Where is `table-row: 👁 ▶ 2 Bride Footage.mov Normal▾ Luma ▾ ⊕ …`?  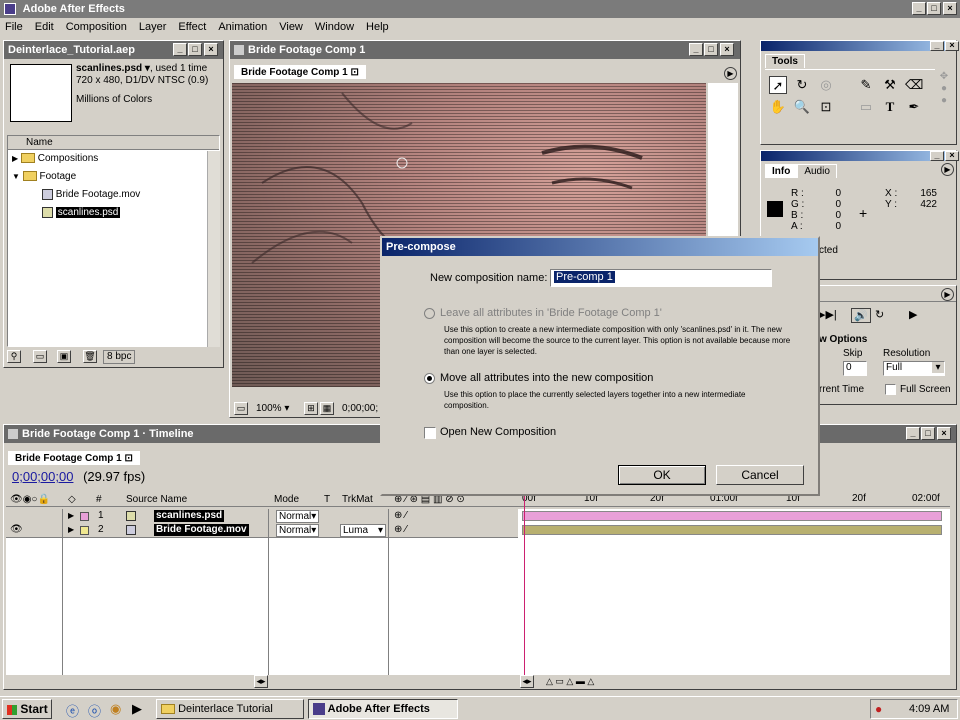 table-row: 👁 ▶ 2 Bride Footage.mov Normal▾ Luma ▾ ⊕ … is located at coordinates (262, 530).